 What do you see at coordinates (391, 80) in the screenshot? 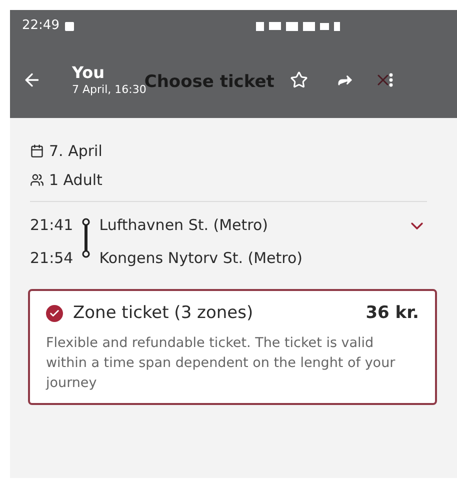
I see `menu-icon` at bounding box center [391, 80].